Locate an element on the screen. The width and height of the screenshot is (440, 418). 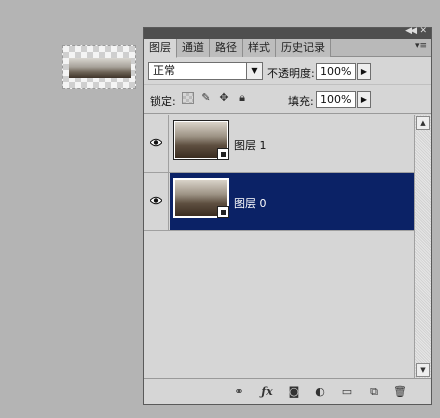
fill-label: 填充: is located at coordinates (301, 101).